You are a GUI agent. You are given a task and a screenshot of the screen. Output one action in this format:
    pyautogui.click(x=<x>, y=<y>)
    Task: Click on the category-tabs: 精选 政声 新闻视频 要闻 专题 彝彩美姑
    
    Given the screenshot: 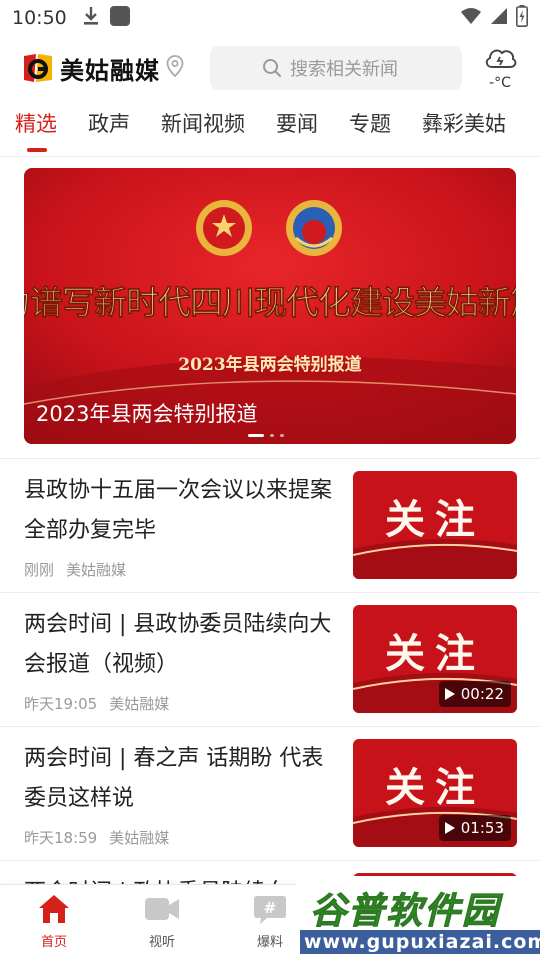 What is the action you would take?
    pyautogui.click(x=270, y=132)
    